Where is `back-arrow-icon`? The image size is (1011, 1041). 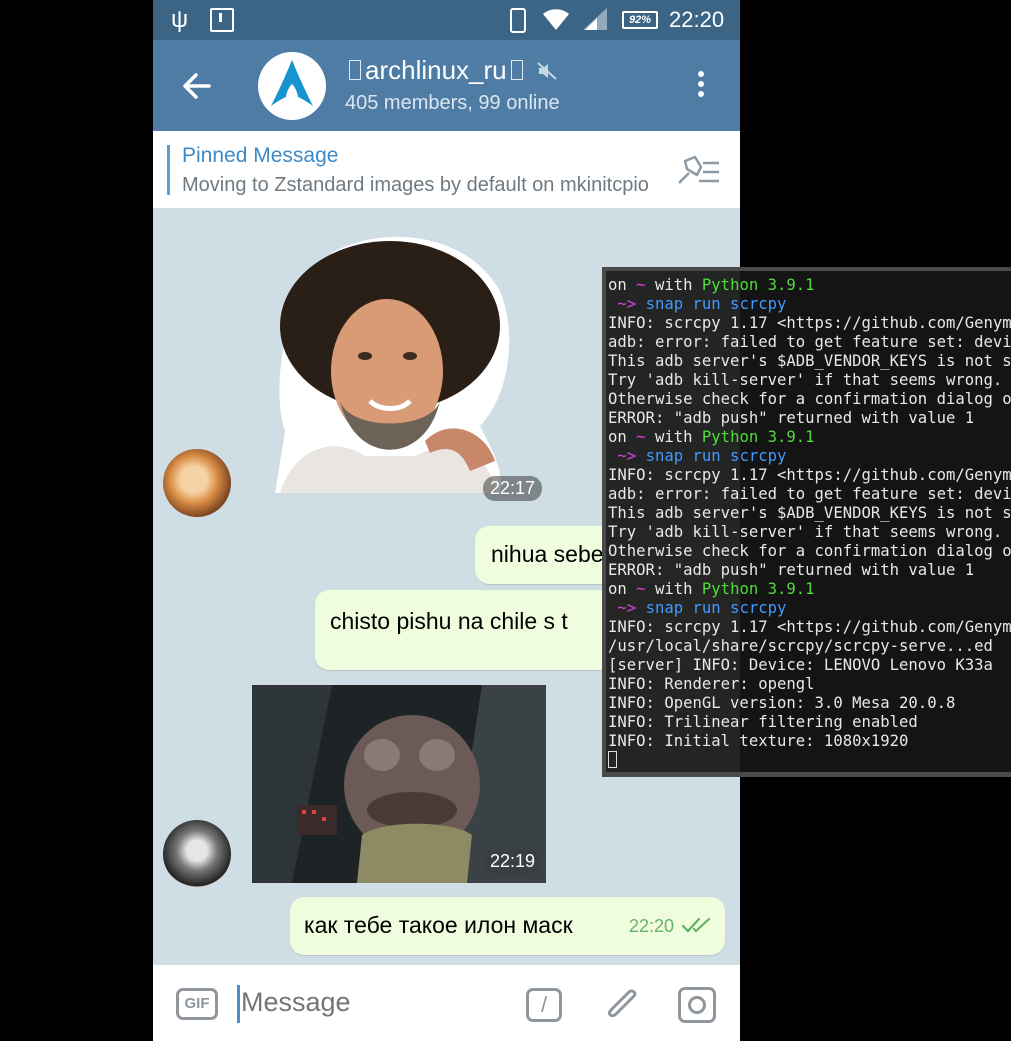 back-arrow-icon is located at coordinates (197, 86).